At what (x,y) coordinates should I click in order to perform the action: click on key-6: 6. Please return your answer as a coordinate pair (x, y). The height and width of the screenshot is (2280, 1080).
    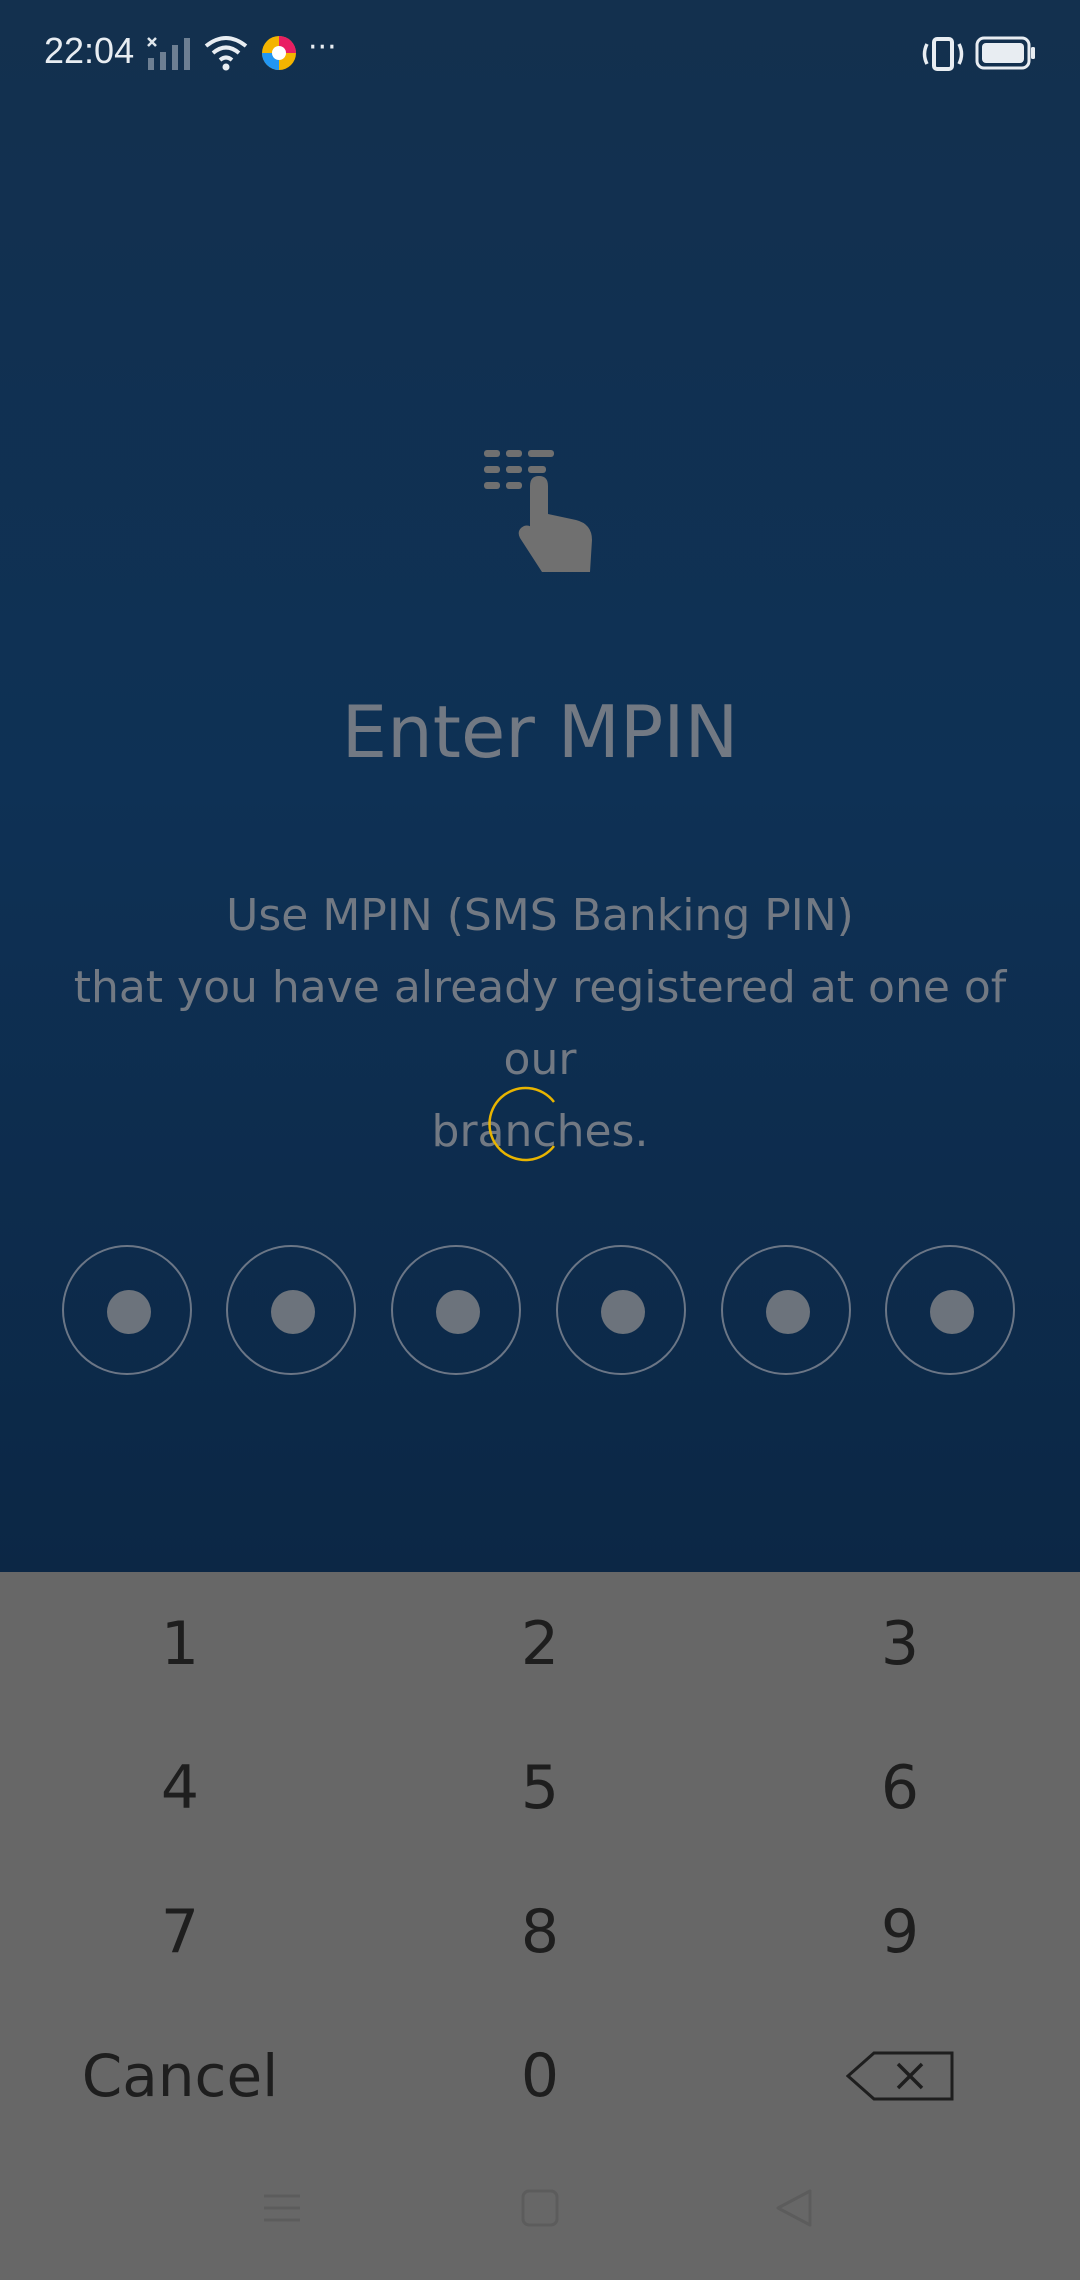
    Looking at the image, I should click on (900, 1788).